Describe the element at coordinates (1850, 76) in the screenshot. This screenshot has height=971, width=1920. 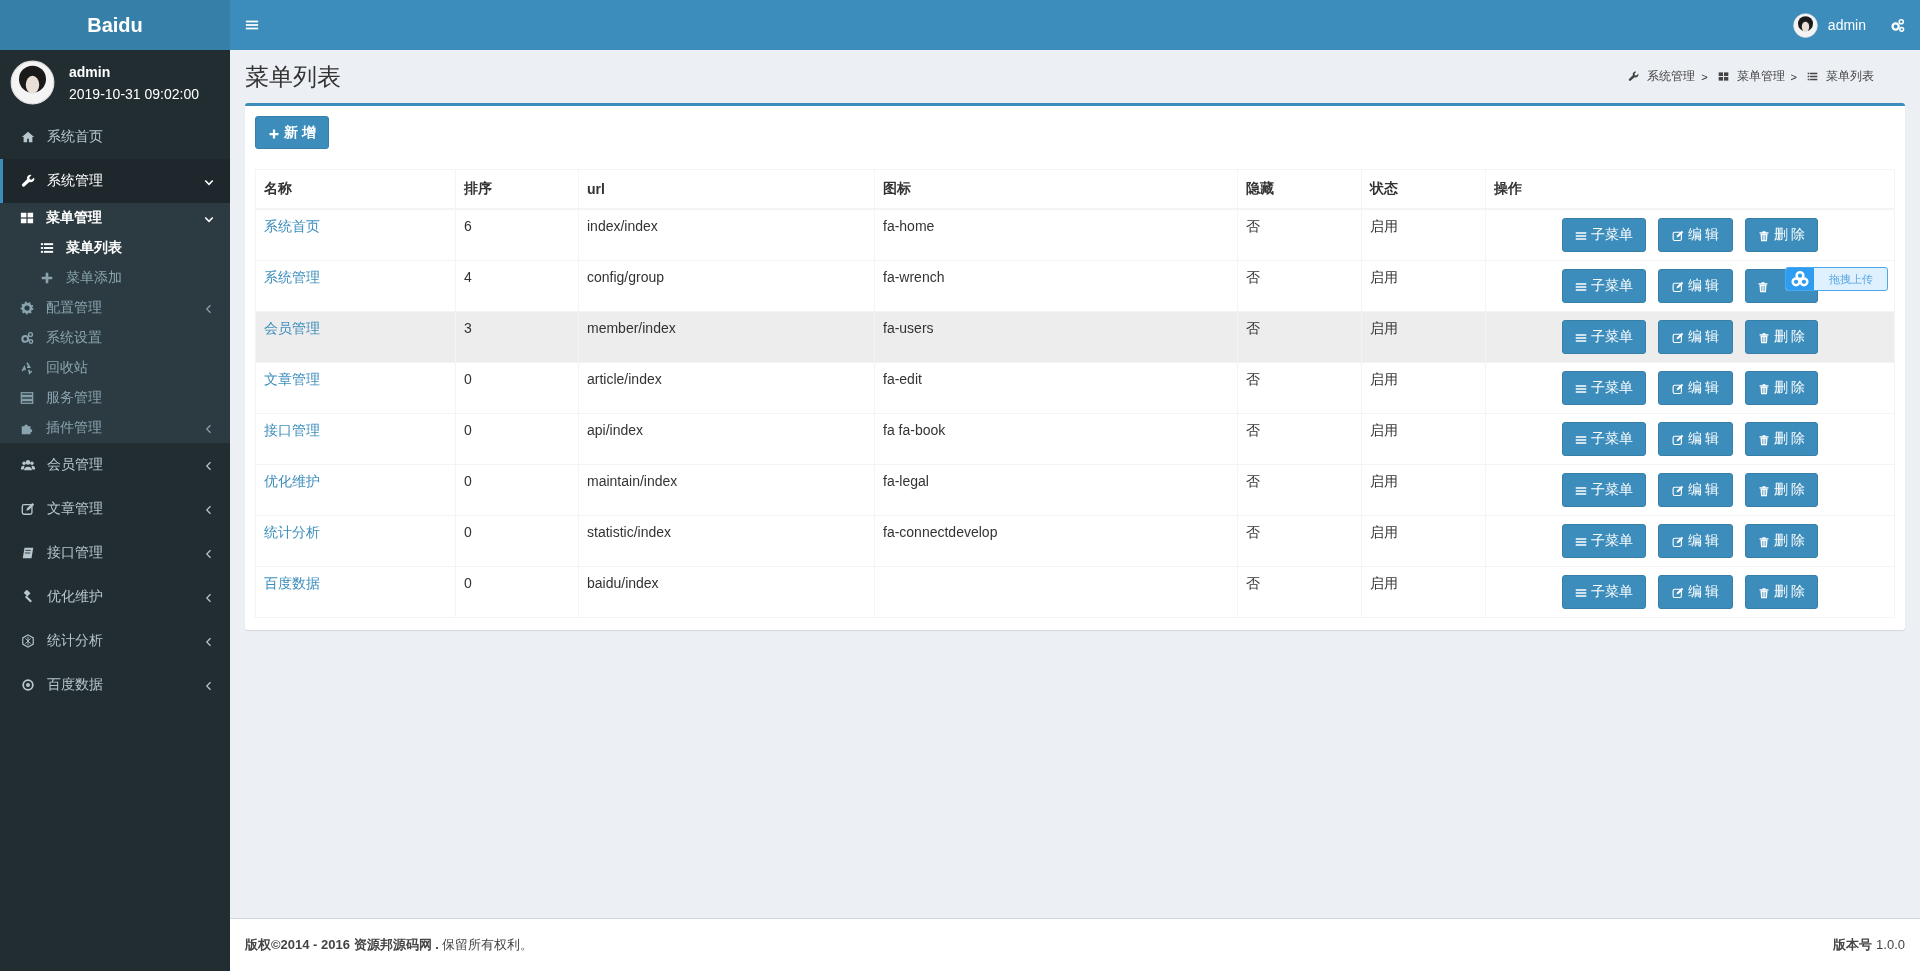
I see `breadcrumb-link: 菜单列表` at that location.